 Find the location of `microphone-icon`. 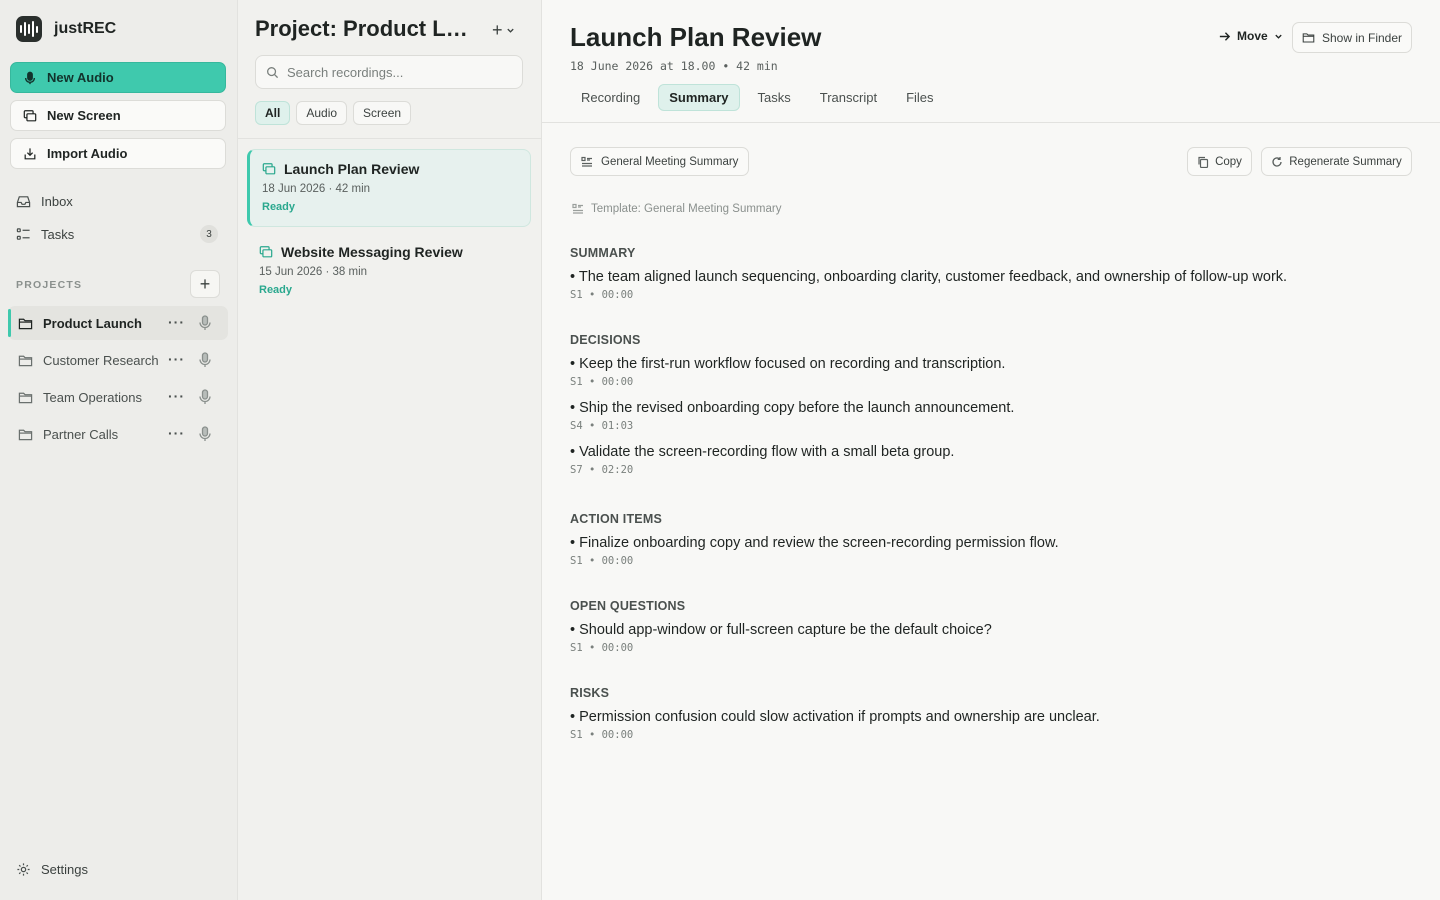

microphone-icon is located at coordinates (30, 77).